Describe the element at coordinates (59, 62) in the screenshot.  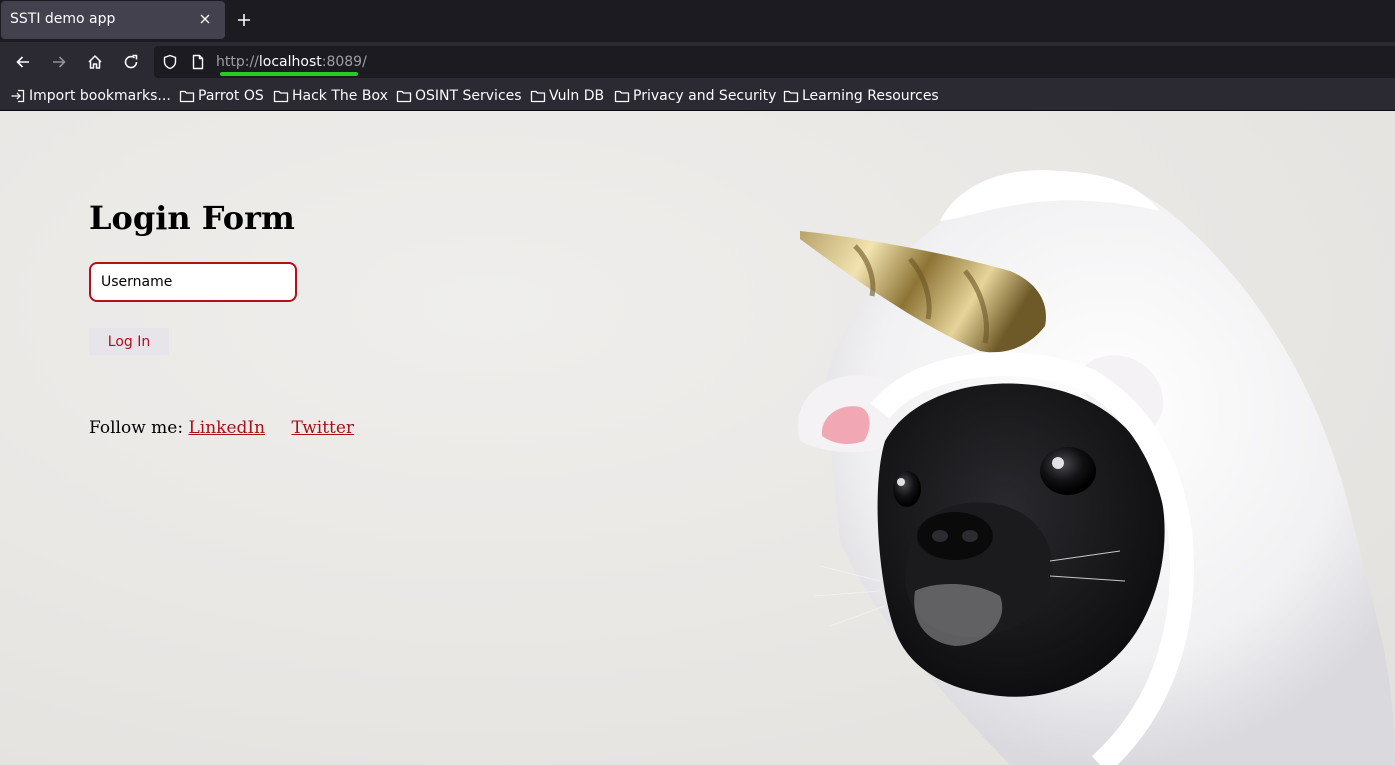
I see `forward-arrow-icon` at that location.